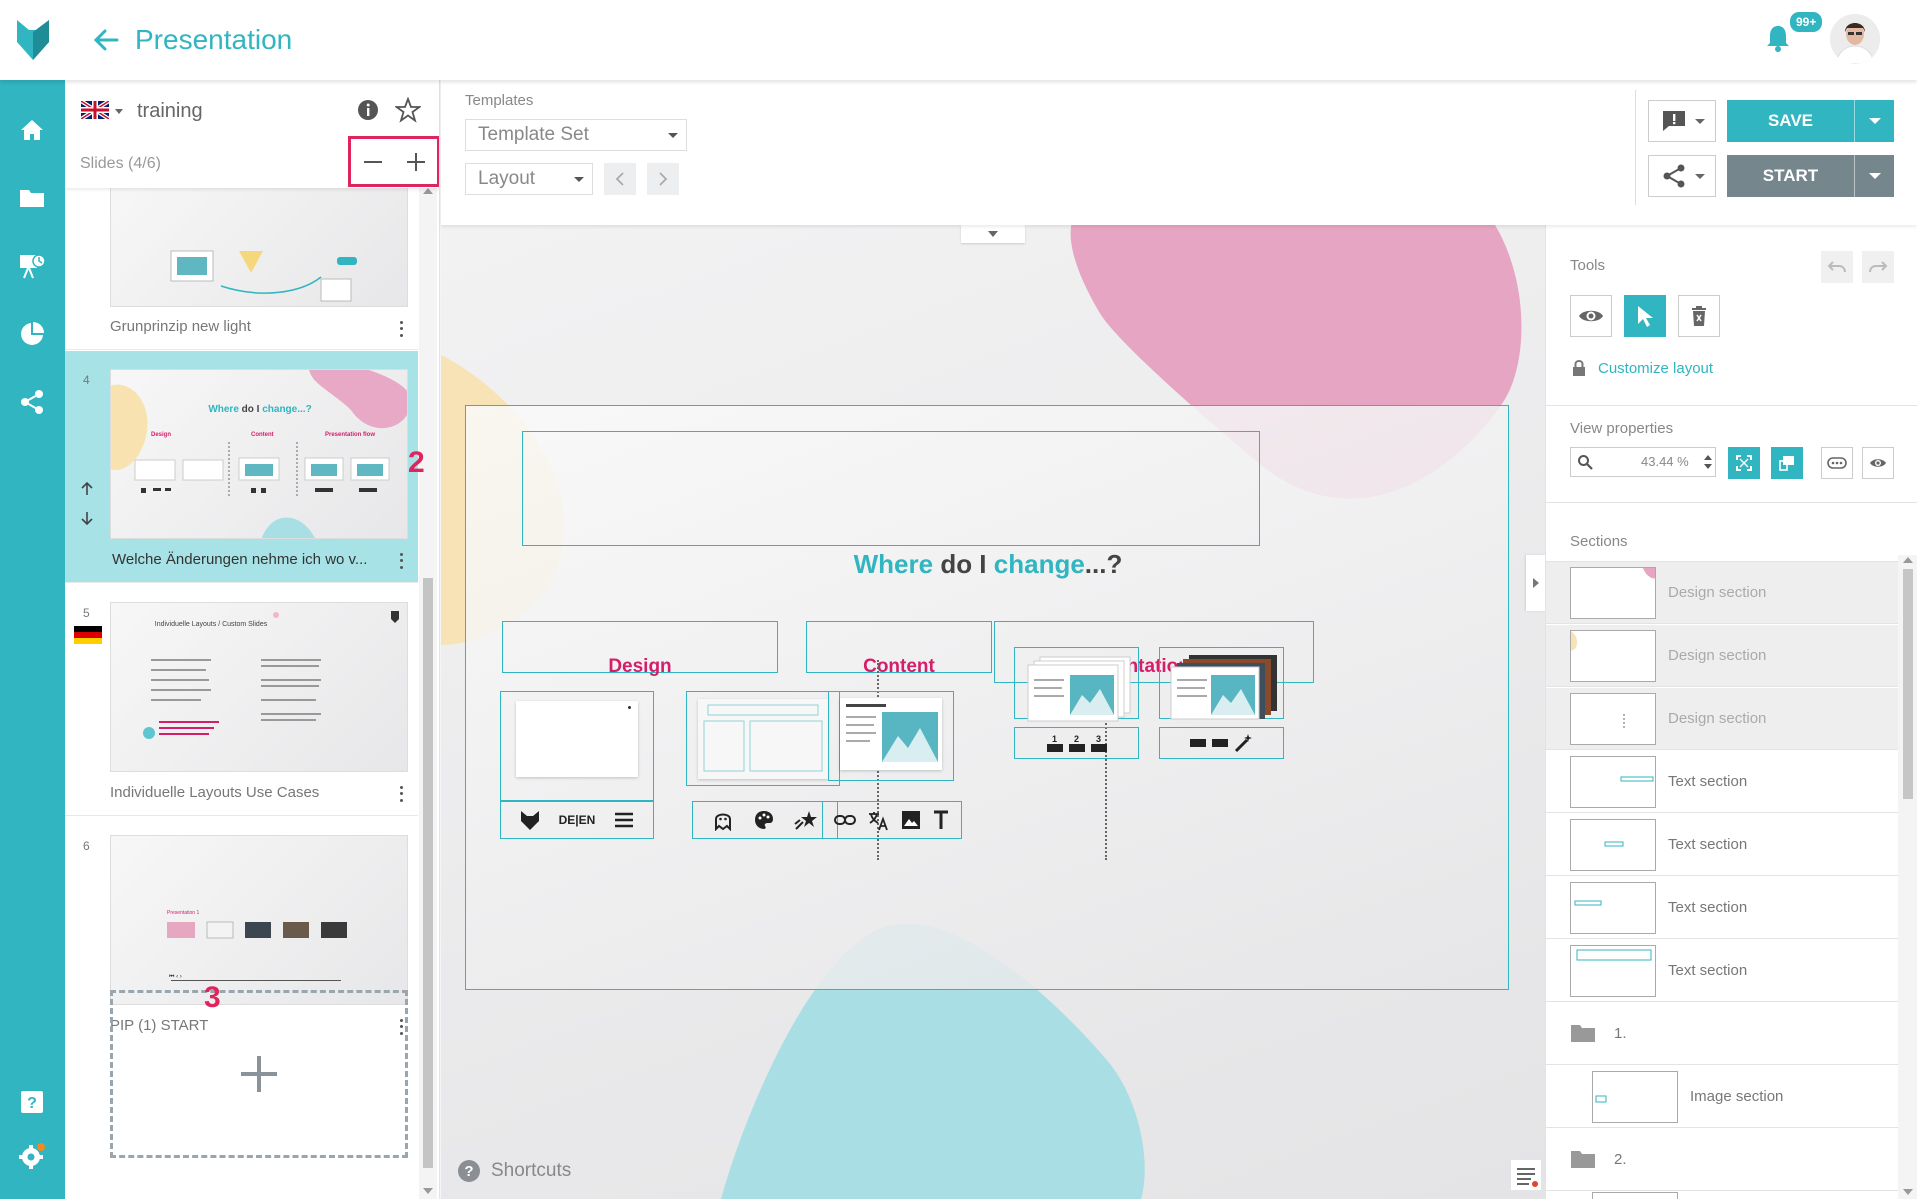 The image size is (1917, 1199). I want to click on flow-step: 2, so click(1076, 743).